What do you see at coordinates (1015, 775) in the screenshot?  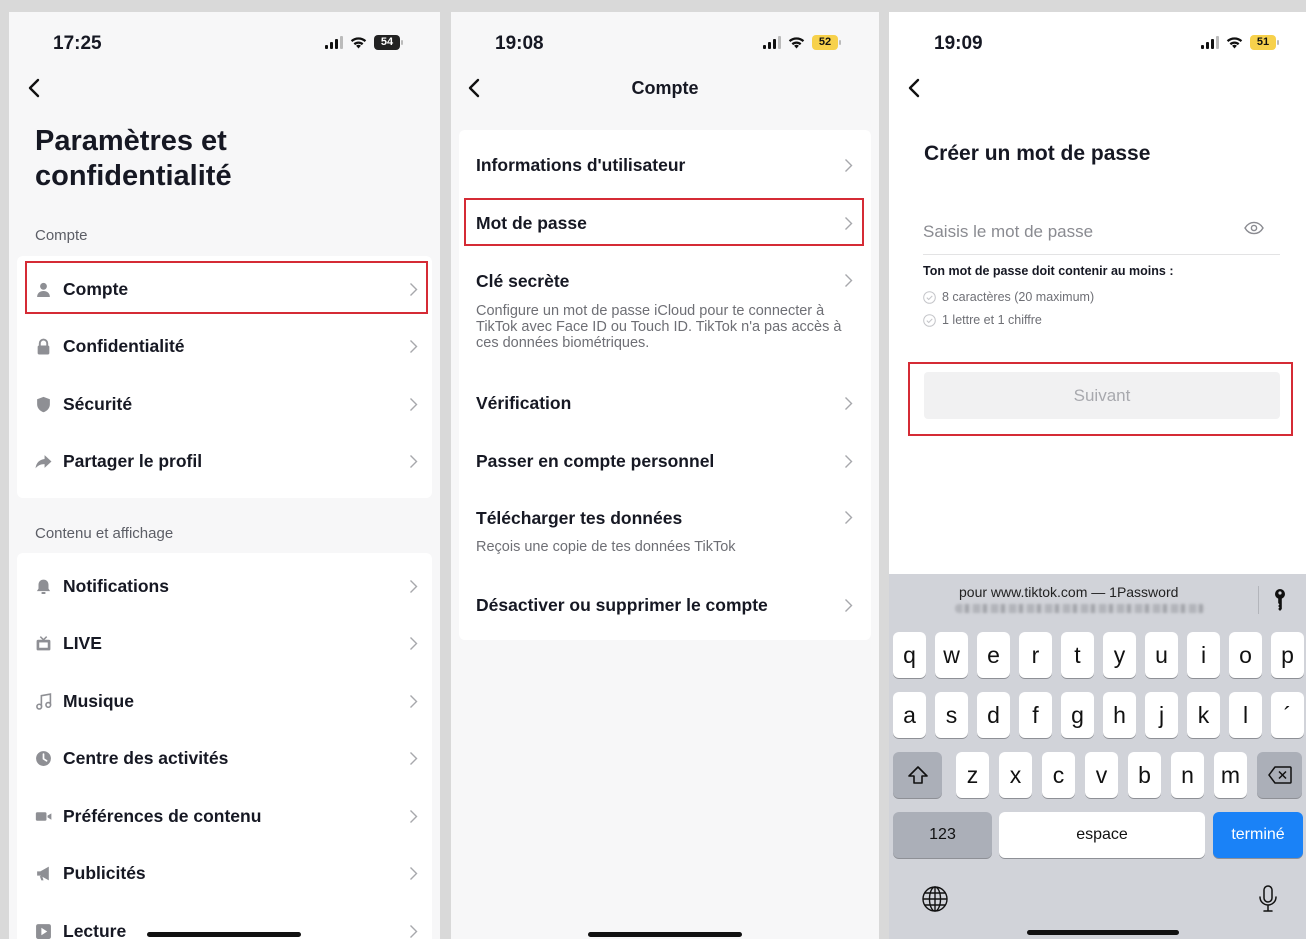 I see `key: x` at bounding box center [1015, 775].